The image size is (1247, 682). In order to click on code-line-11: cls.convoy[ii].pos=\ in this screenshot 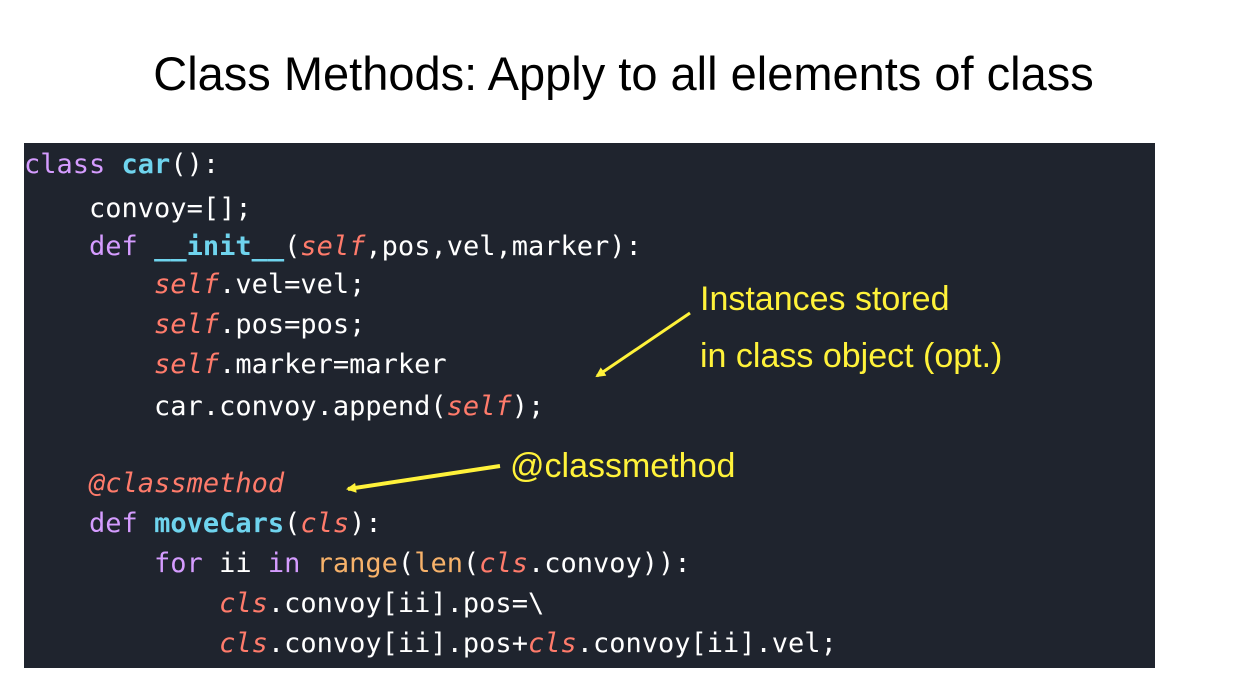, I will do `click(284, 604)`.